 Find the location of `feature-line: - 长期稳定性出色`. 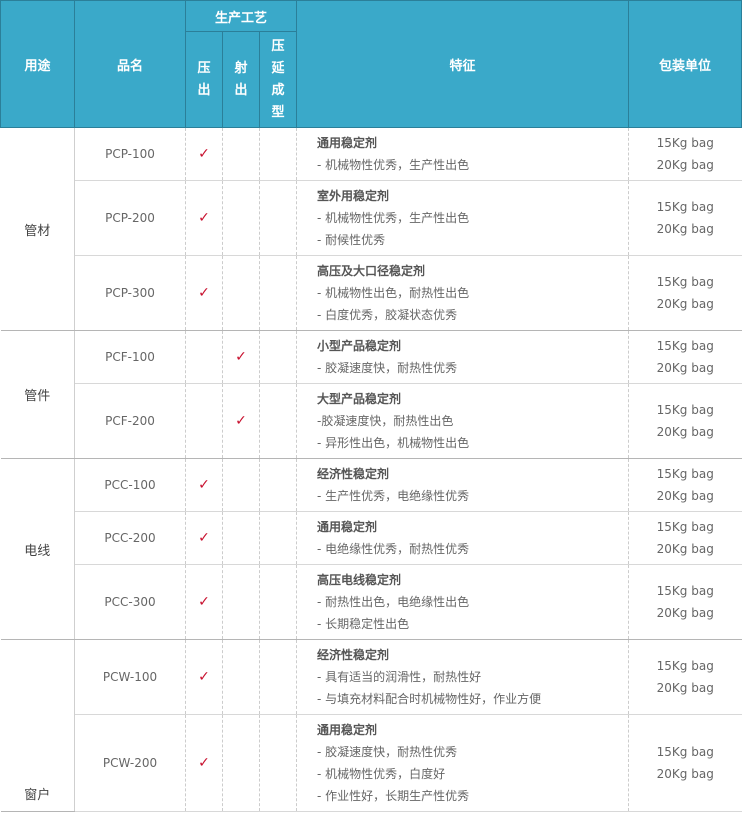

feature-line: - 长期稳定性出色 is located at coordinates (363, 624).